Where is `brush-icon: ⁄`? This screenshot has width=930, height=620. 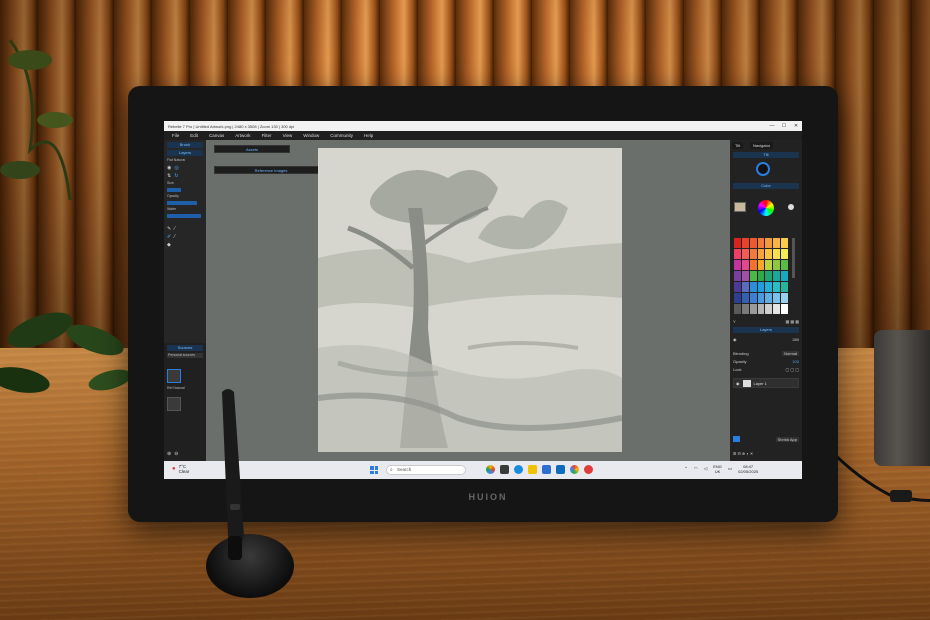 brush-icon: ⁄ is located at coordinates (174, 229).